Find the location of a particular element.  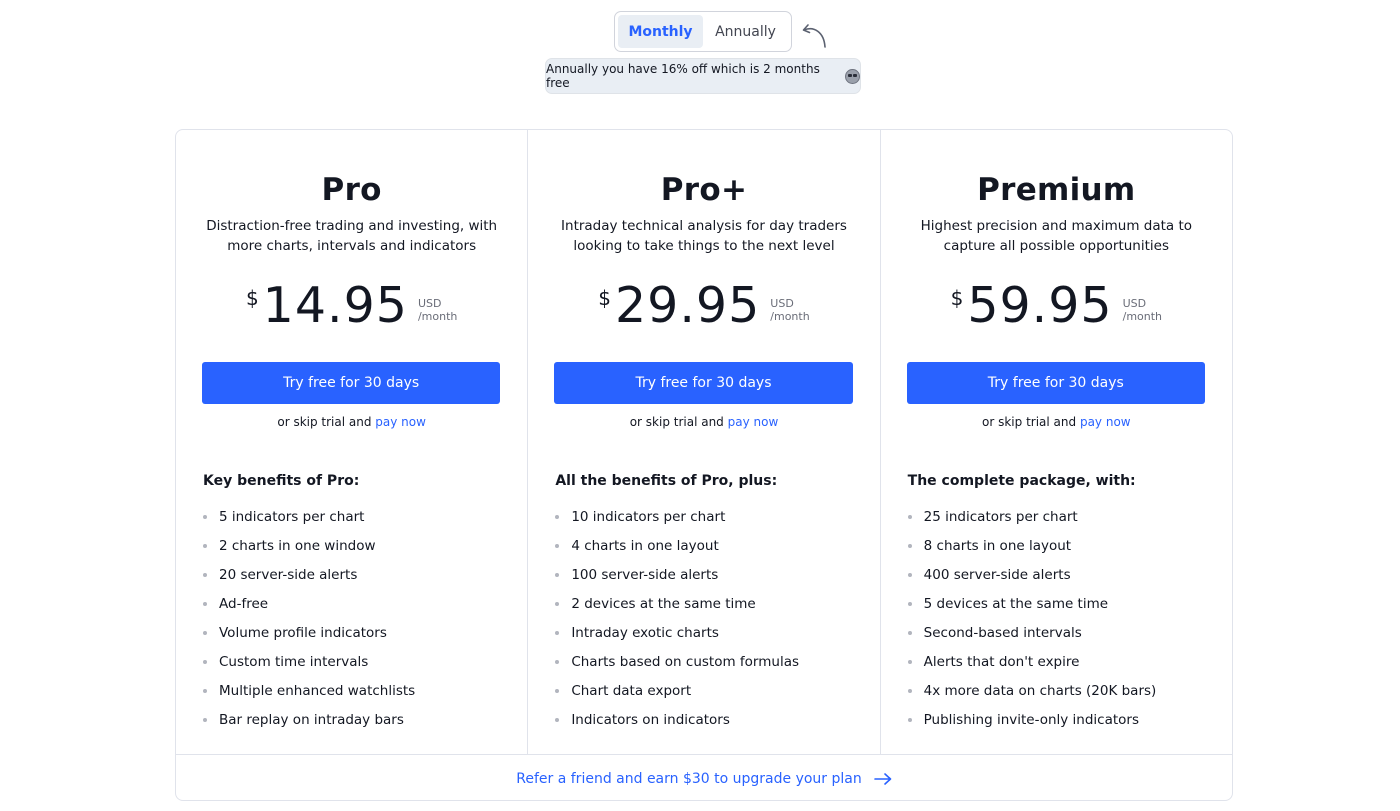

benefit-text: Second-based intervals is located at coordinates (1002, 632).